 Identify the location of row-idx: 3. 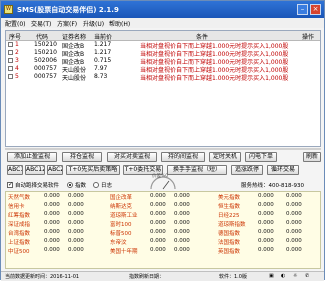
(17, 60).